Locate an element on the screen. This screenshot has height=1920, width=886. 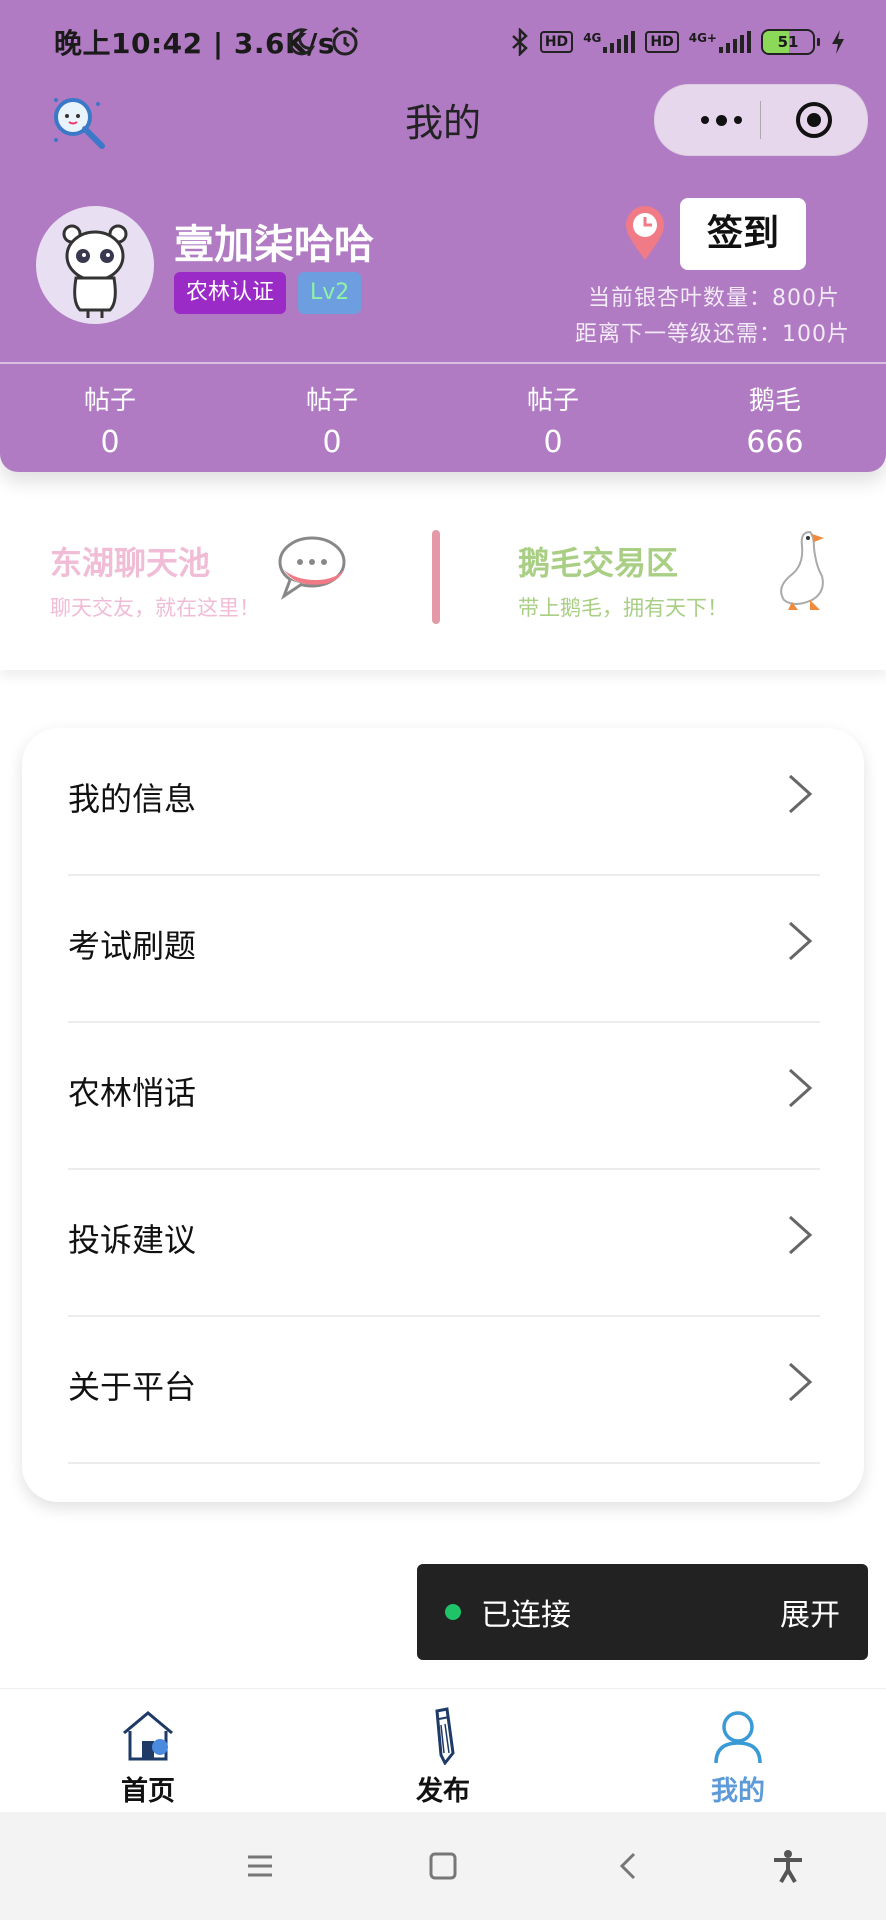
status-right: HD 4G HD 4G+ 51 is located at coordinates (678, 42).